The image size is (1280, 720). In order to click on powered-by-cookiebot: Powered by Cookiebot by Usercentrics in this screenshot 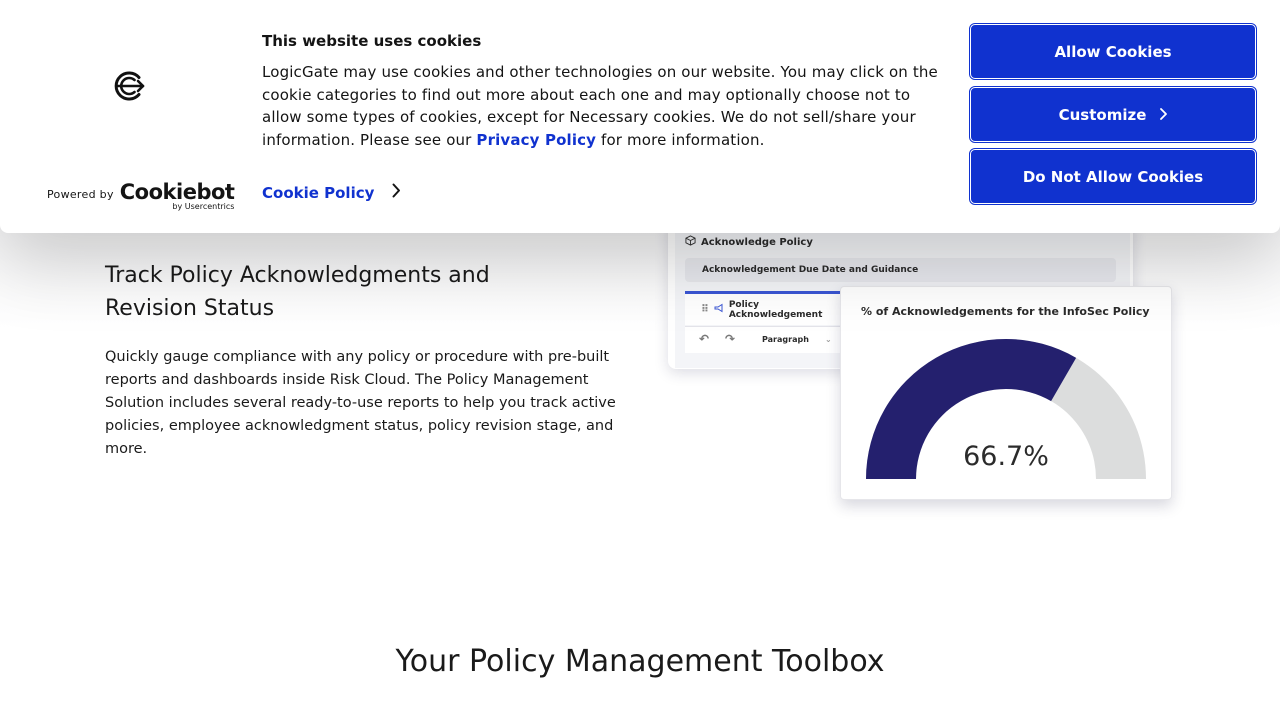, I will do `click(141, 196)`.